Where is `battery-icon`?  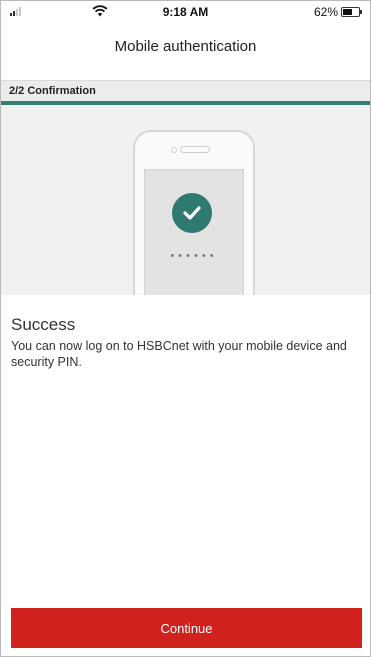 battery-icon is located at coordinates (351, 12).